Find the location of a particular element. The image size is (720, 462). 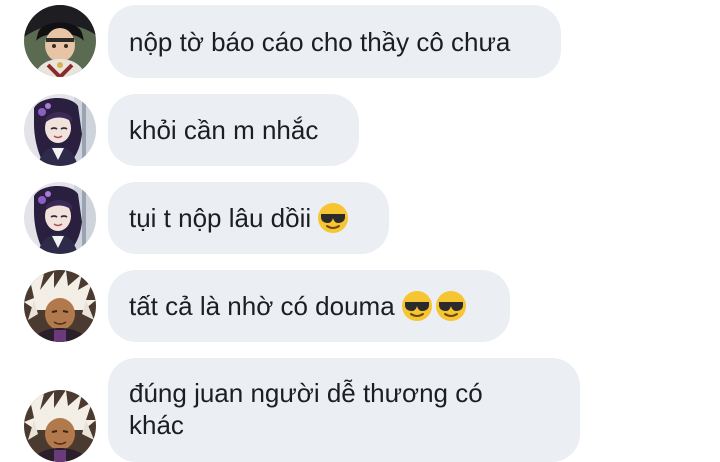

message-bubble: đúng juan người dễ thương có khác is located at coordinates (344, 410).